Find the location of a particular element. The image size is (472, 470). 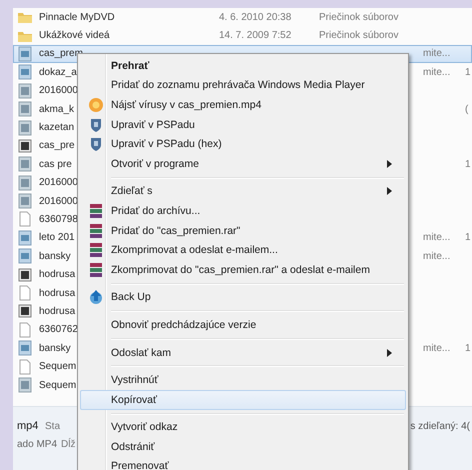

file-type: ado MP4 is located at coordinates (37, 444).